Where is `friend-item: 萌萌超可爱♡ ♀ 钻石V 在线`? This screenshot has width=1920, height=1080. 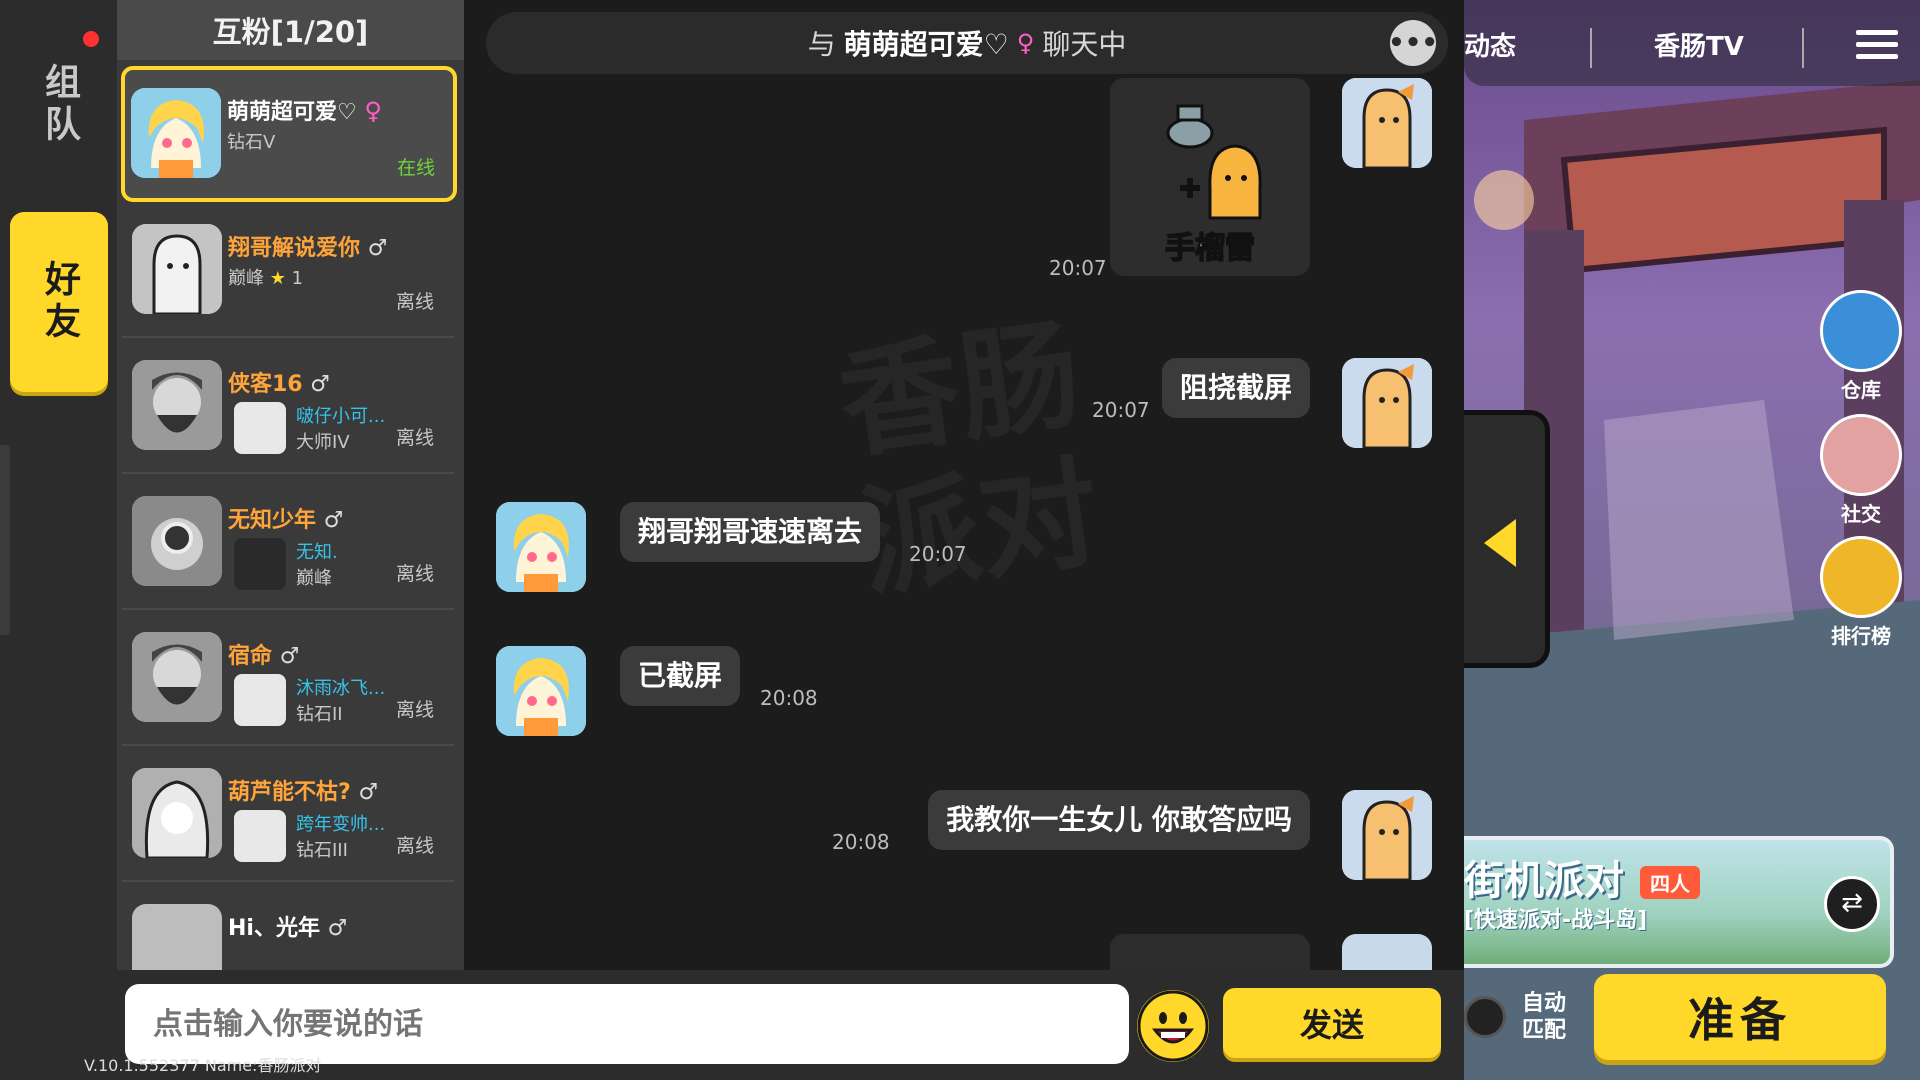 friend-item: 萌萌超可爱♡ ♀ 钻石V 在线 is located at coordinates (289, 134).